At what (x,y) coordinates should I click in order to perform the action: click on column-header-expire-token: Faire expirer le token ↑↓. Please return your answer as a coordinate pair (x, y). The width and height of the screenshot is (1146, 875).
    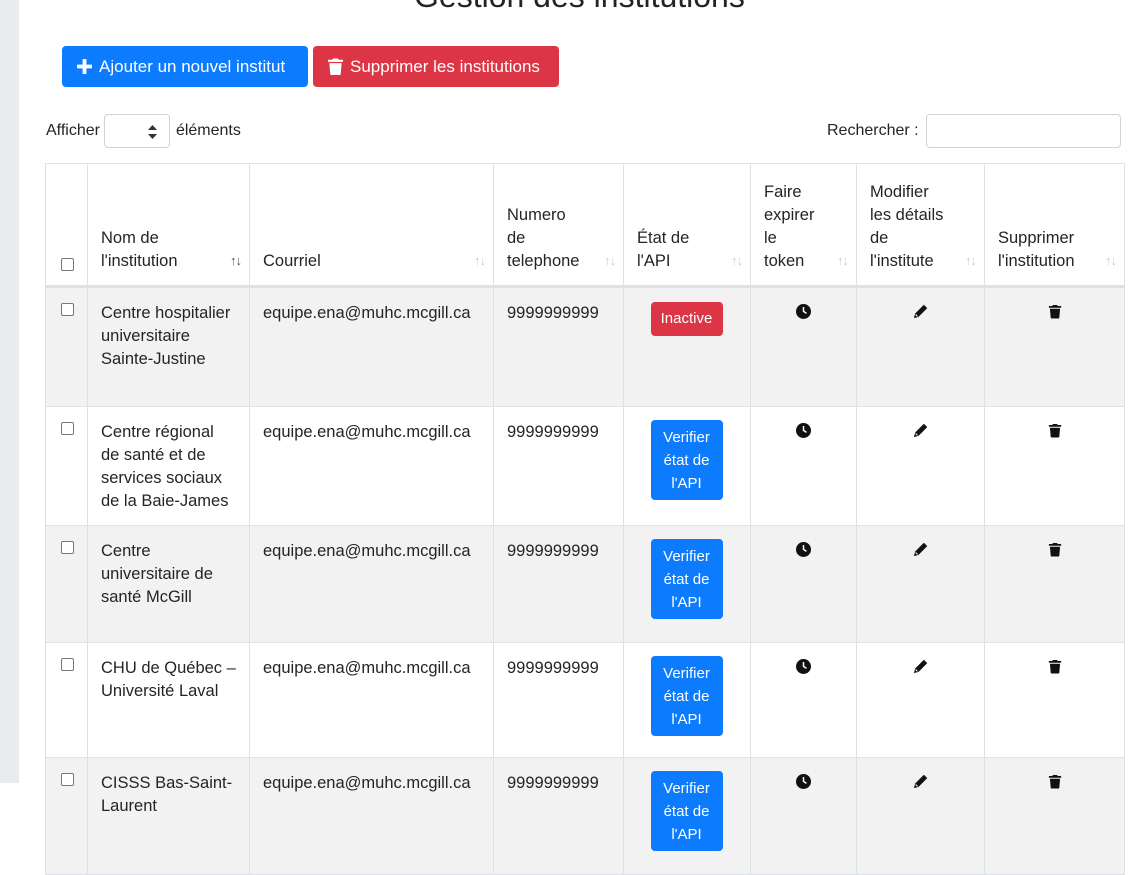
    Looking at the image, I should click on (803, 225).